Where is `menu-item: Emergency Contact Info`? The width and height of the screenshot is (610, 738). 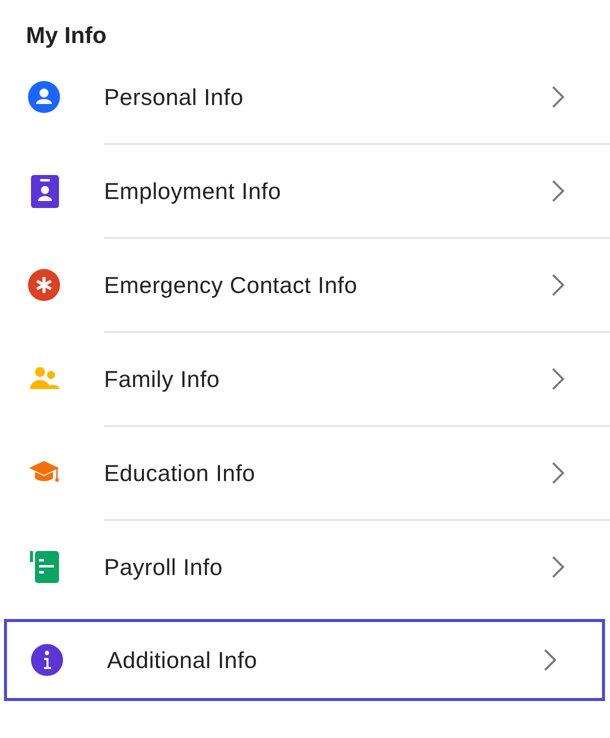 menu-item: Emergency Contact Info is located at coordinates (305, 285).